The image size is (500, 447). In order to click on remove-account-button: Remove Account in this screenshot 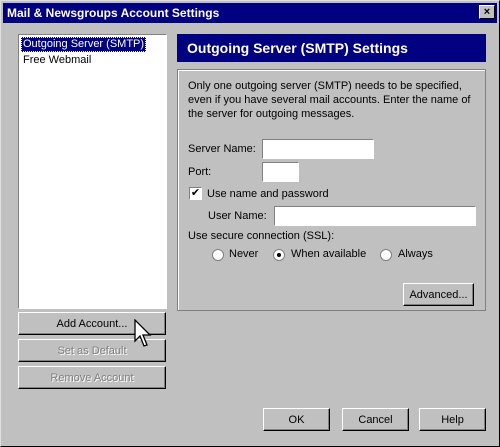, I will do `click(92, 377)`.